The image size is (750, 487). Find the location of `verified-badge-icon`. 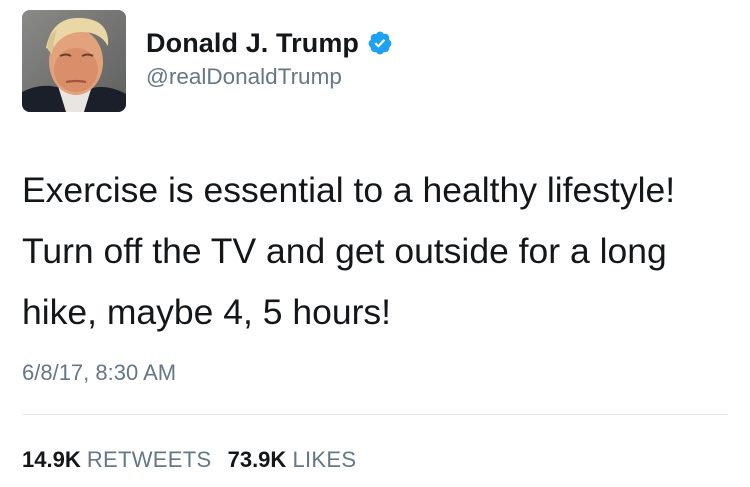

verified-badge-icon is located at coordinates (380, 43).